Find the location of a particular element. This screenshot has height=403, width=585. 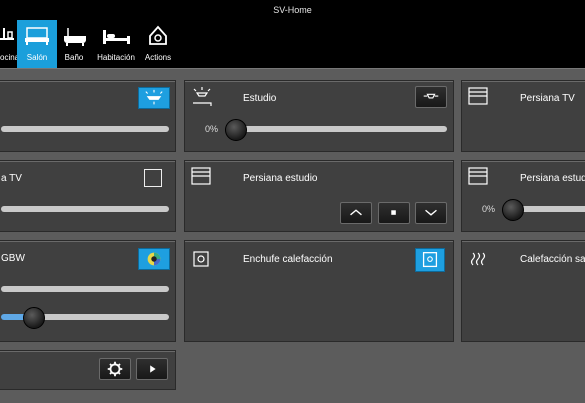

persiana-tv-slider is located at coordinates (85, 209).